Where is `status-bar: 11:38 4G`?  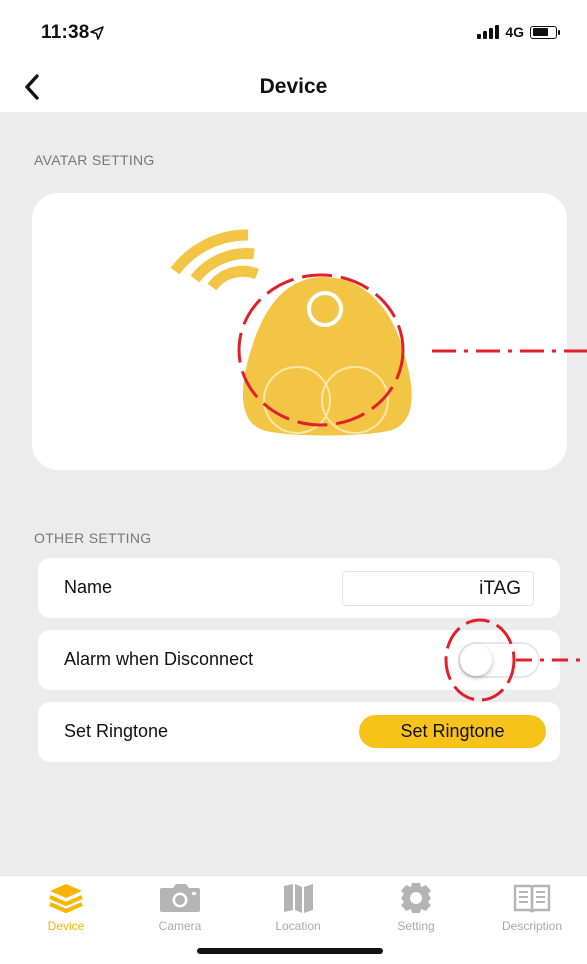
status-bar: 11:38 4G is located at coordinates (293, 31).